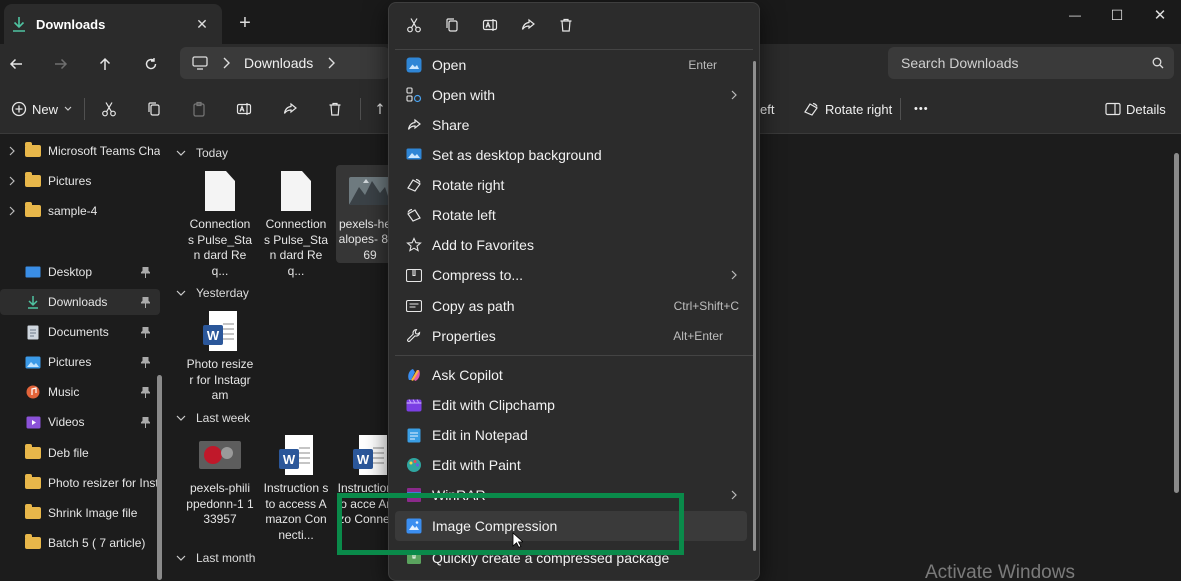 The image size is (1181, 581). I want to click on rotate-left-button: eft, so click(767, 109).